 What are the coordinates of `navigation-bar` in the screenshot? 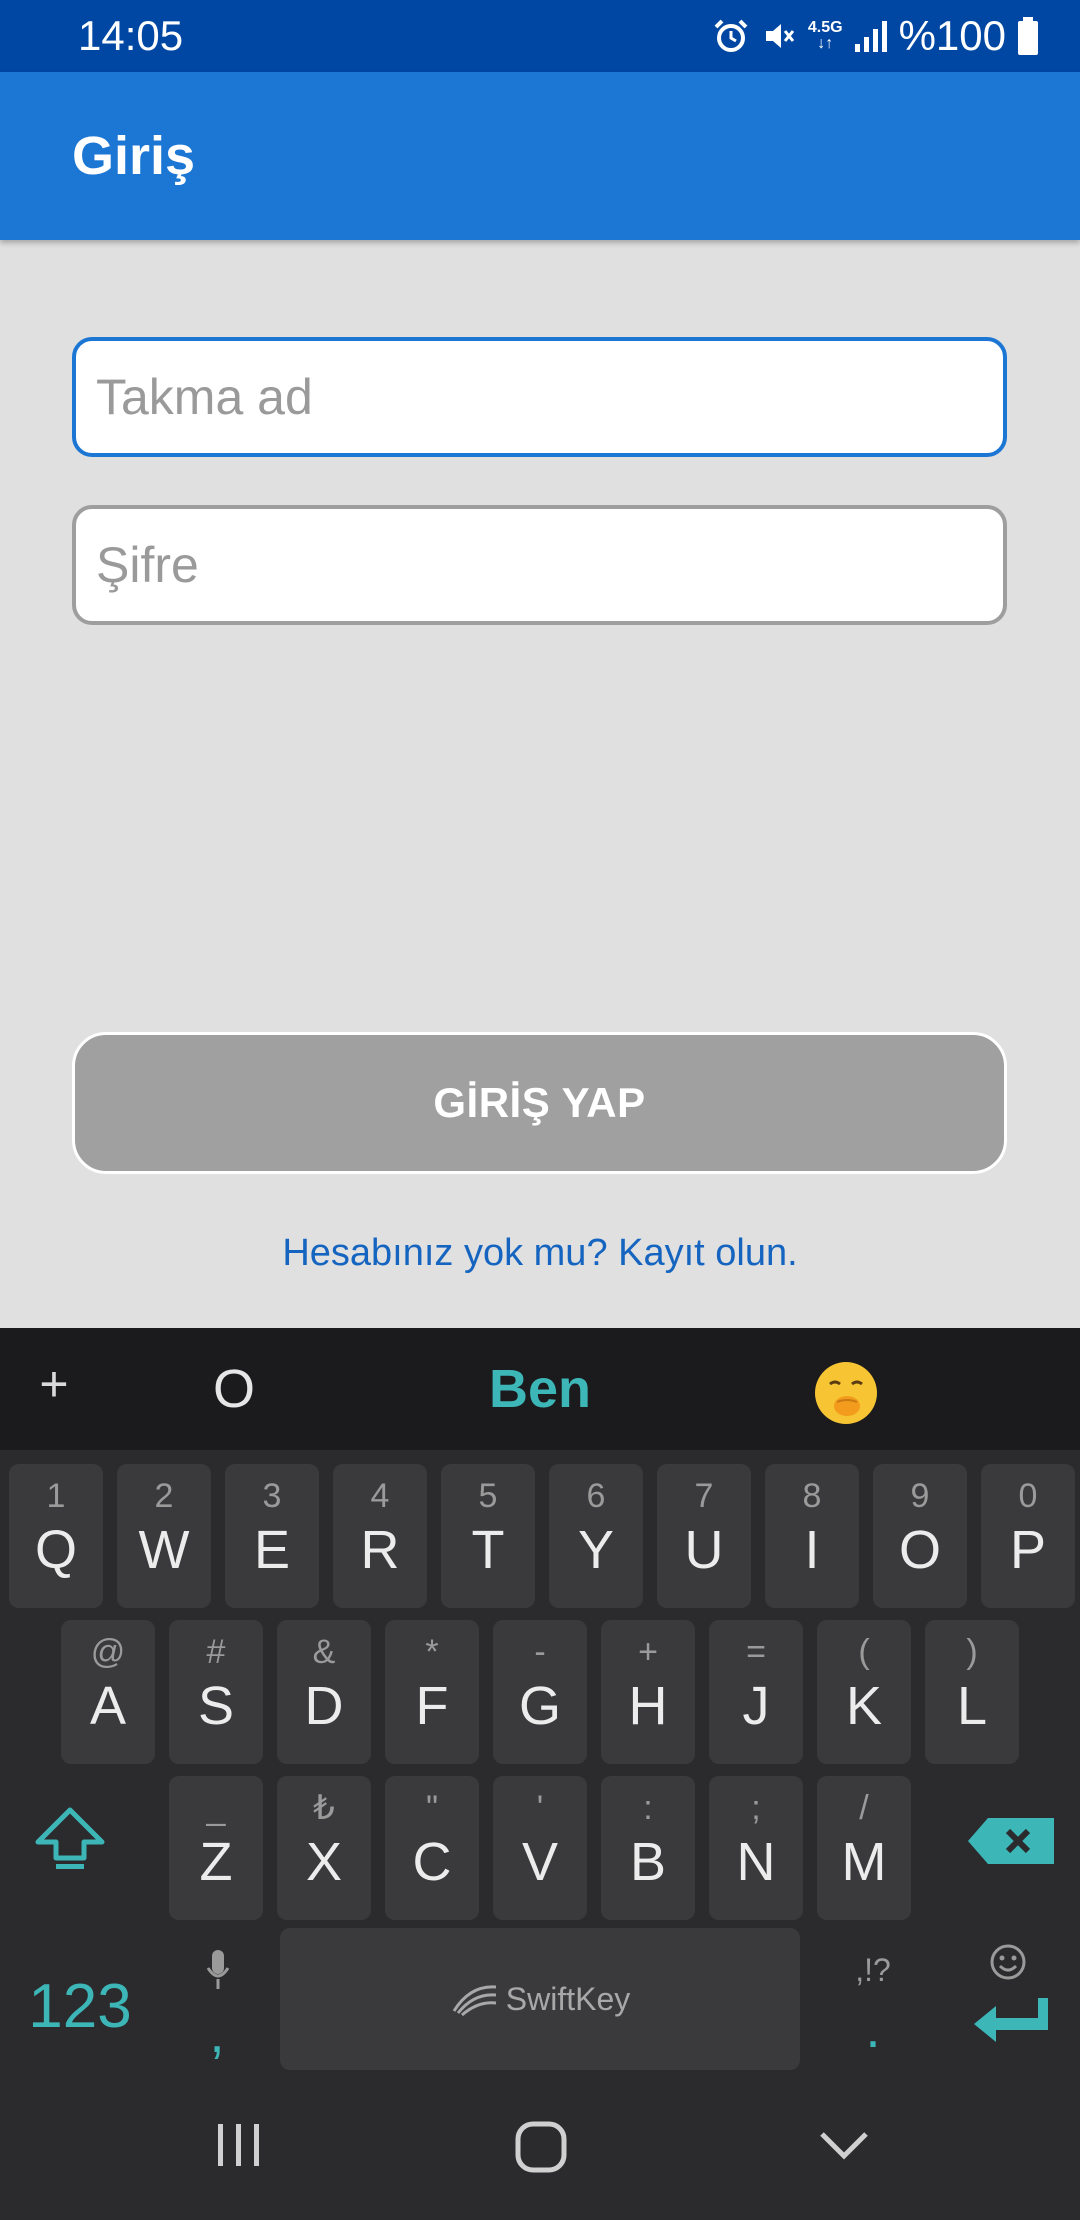 It's located at (540, 2145).